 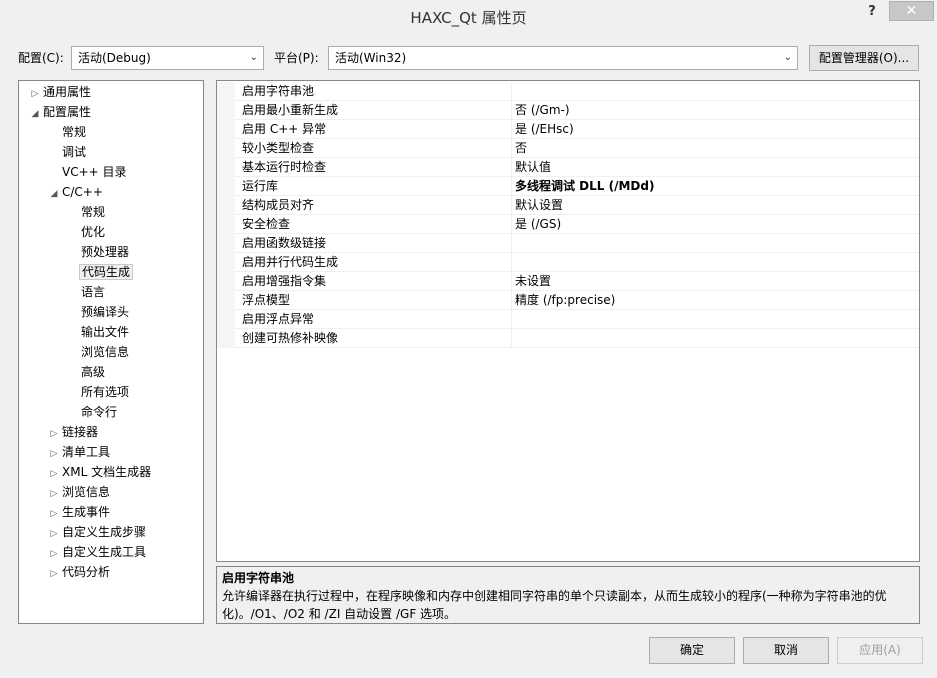 I want to click on tree-item-label: XML 文档生成器, so click(x=107, y=472).